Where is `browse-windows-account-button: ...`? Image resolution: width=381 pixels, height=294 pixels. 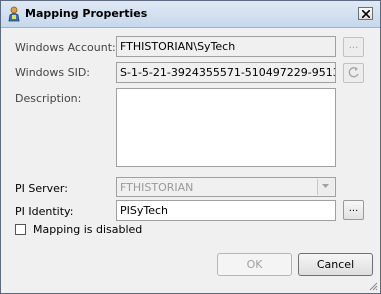 browse-windows-account-button: ... is located at coordinates (353, 47).